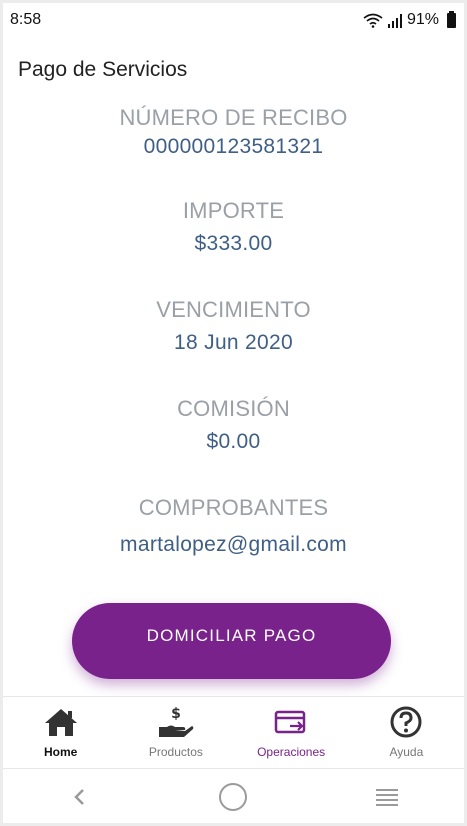  I want to click on domiciliar-pago-button: DOMICILIAR PAGO, so click(231, 641).